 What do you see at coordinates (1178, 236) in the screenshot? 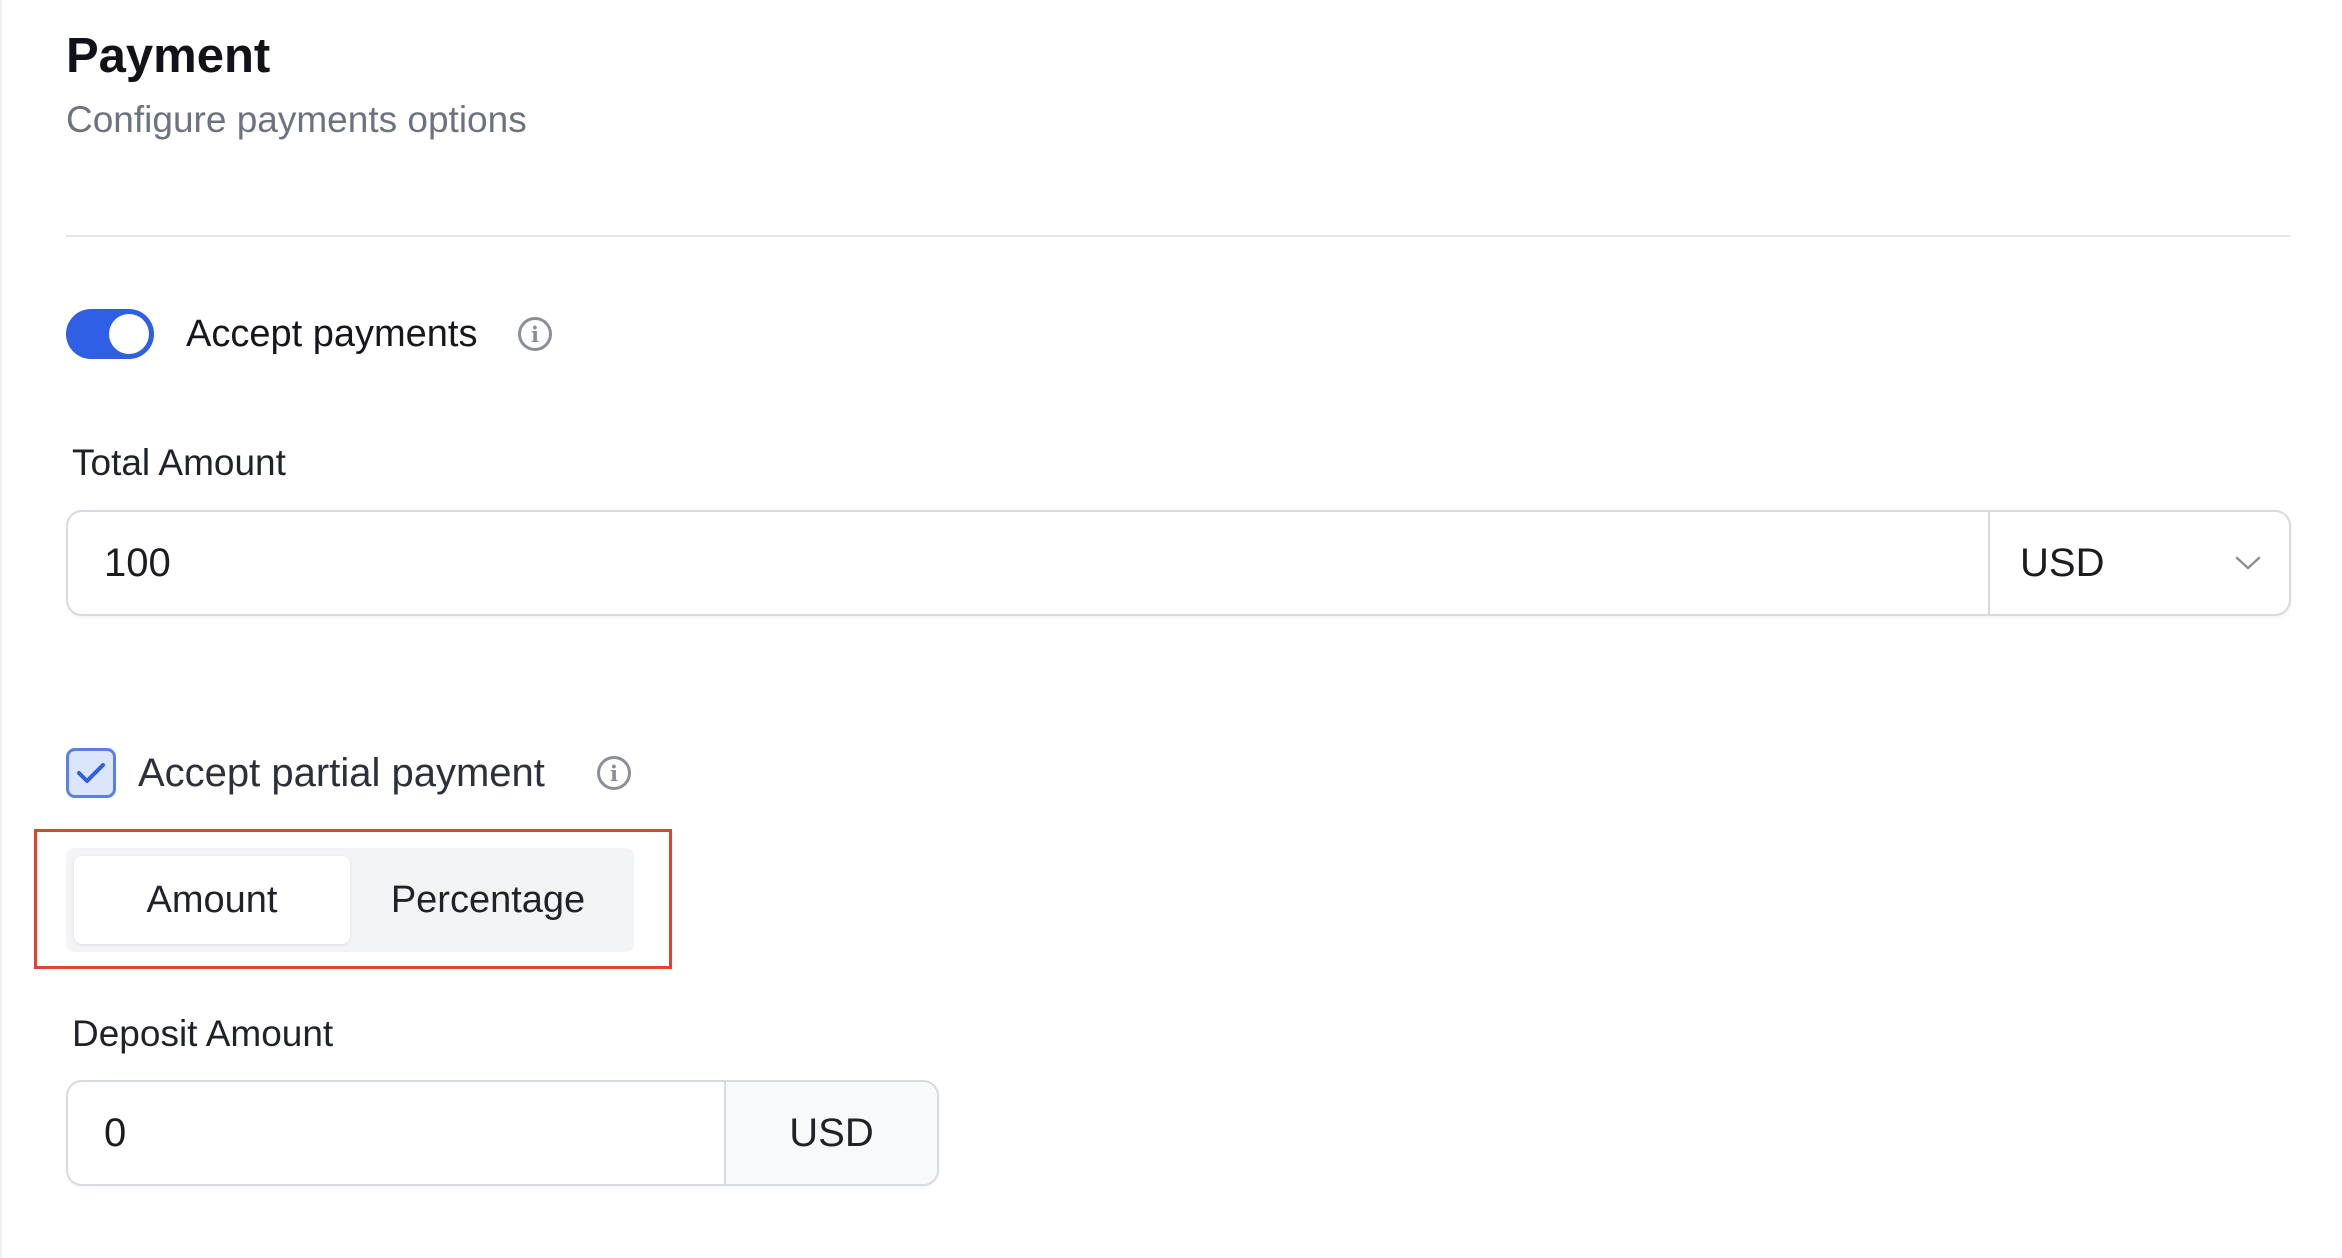
I see `section-divider` at bounding box center [1178, 236].